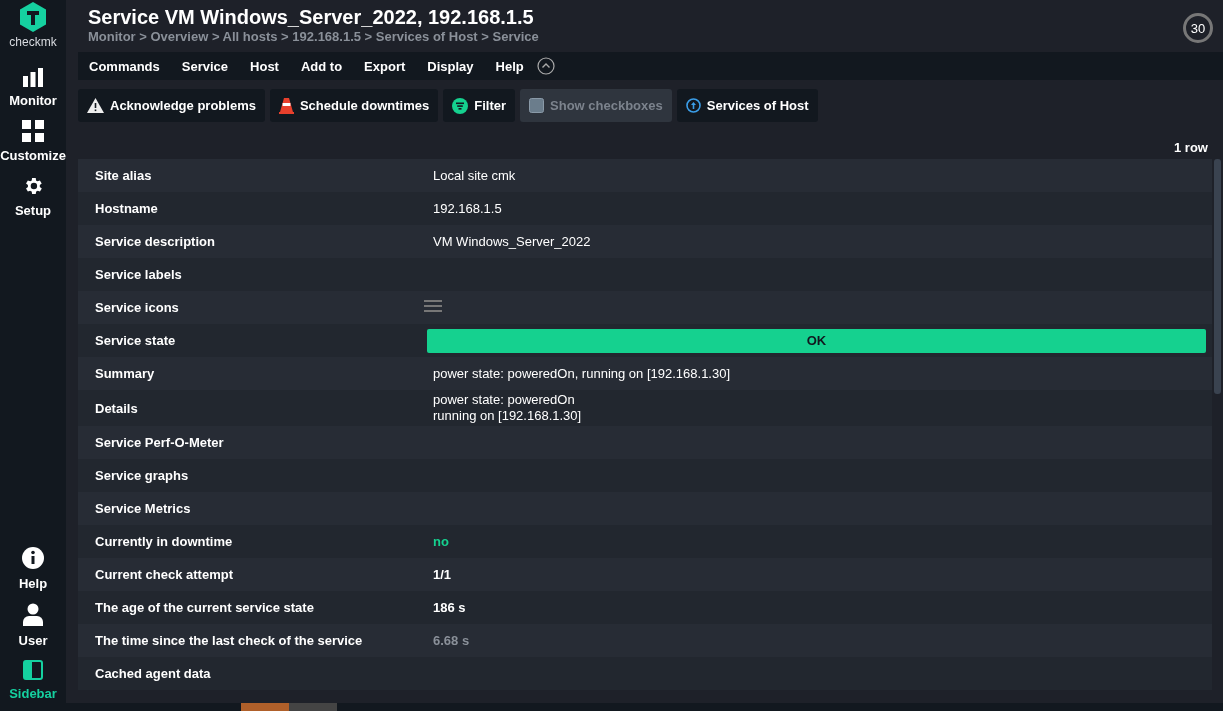 The image size is (1223, 711). I want to click on nav-item: Sidebar, so click(33, 680).